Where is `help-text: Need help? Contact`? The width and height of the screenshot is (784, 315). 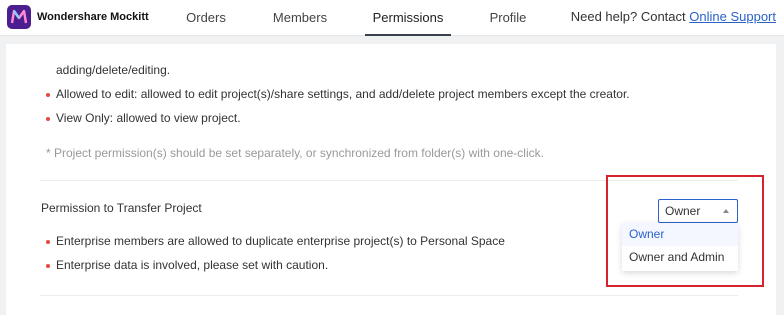 help-text: Need help? Contact is located at coordinates (628, 16).